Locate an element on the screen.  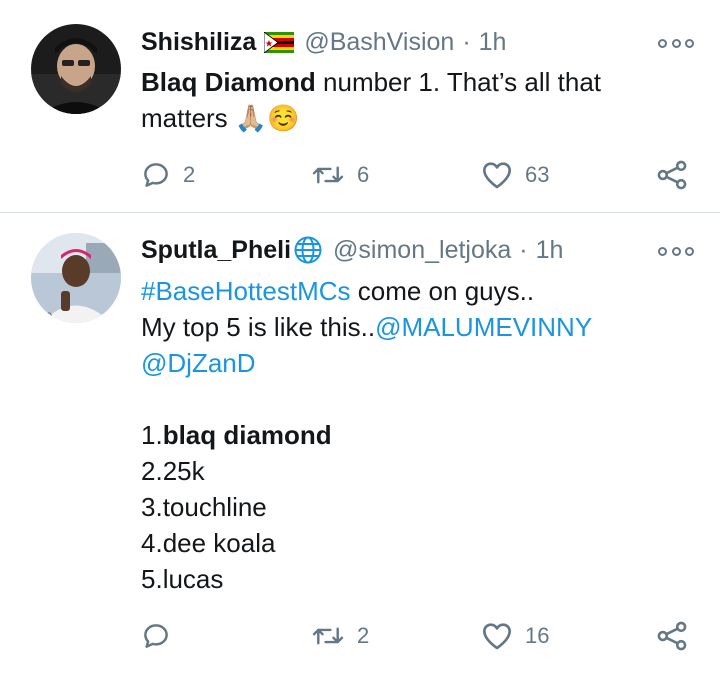
list-item: 5.lucas is located at coordinates (182, 579).